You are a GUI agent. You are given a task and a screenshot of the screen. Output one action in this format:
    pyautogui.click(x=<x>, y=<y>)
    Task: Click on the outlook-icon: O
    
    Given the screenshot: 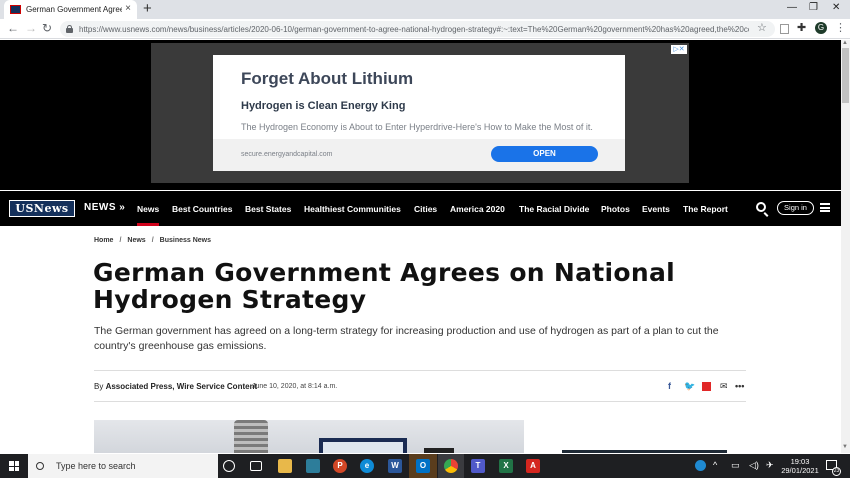 What is the action you would take?
    pyautogui.click(x=423, y=466)
    